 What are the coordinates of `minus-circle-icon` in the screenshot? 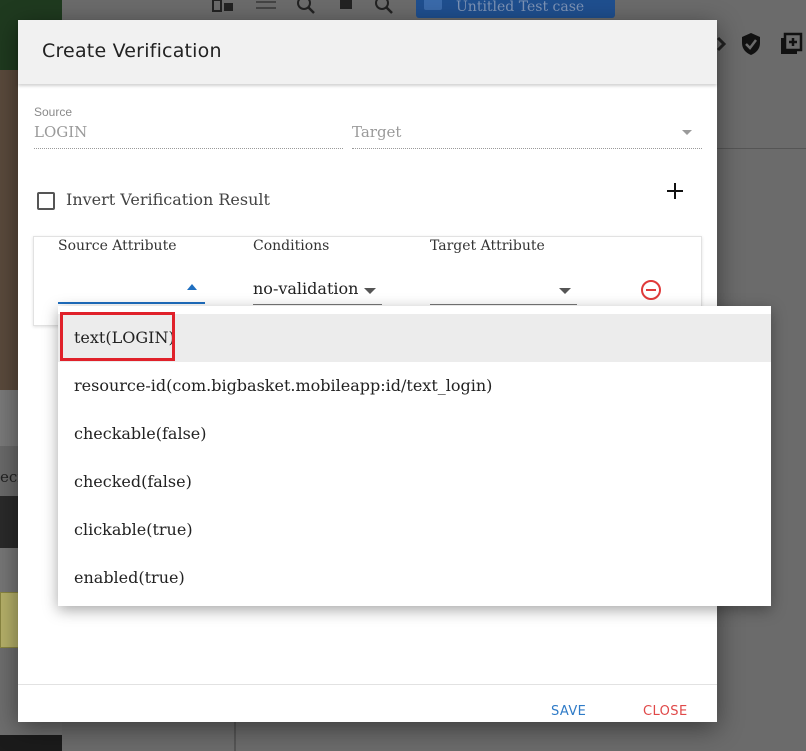 It's located at (651, 290).